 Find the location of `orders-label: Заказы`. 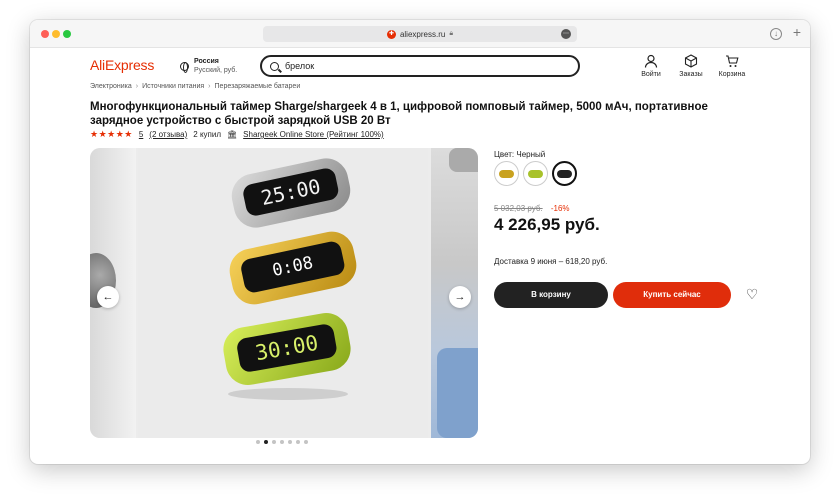

orders-label: Заказы is located at coordinates (691, 74).